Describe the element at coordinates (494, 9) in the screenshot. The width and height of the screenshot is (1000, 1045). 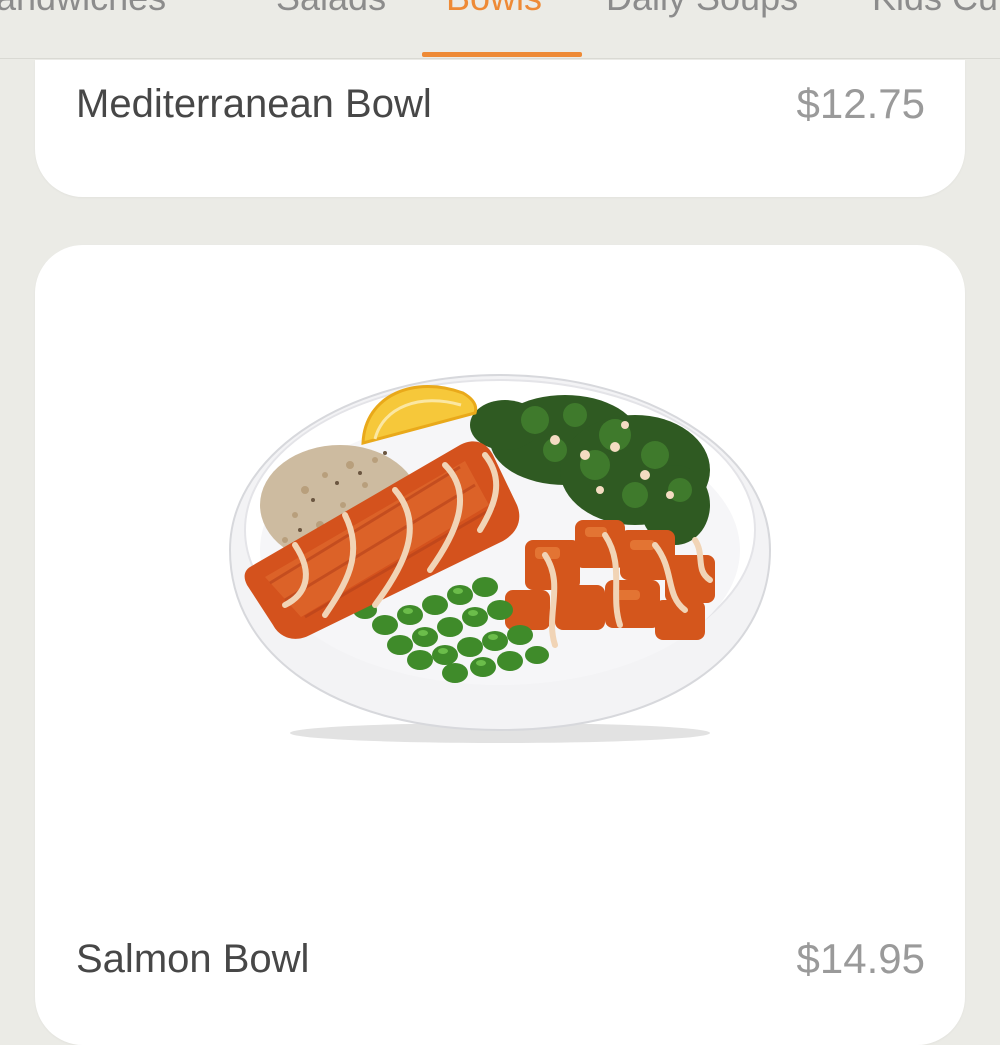
I see `tab-bowls: Bowls` at that location.